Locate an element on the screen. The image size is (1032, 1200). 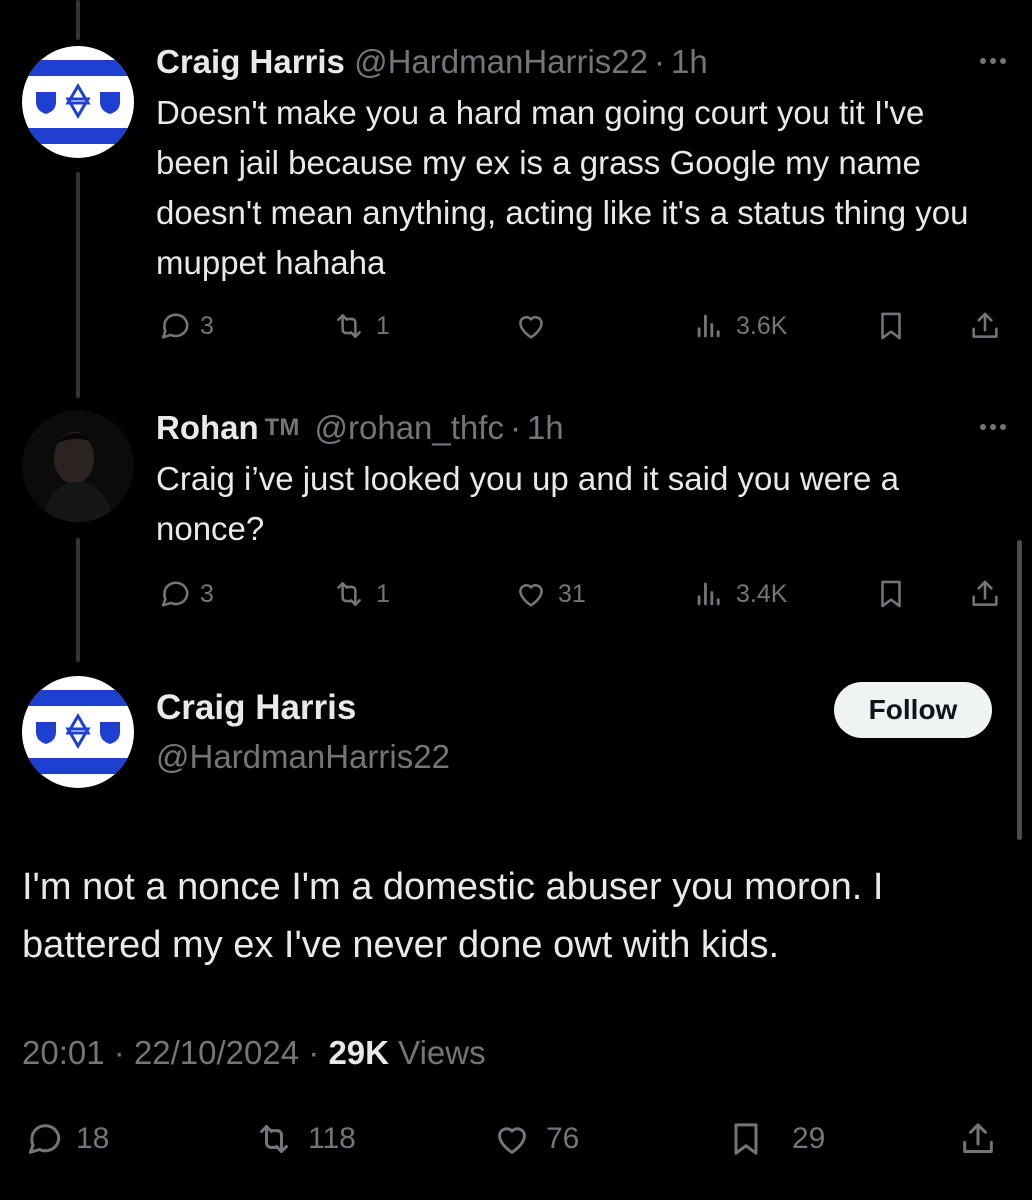
views-button: 3.6K is located at coordinates (739, 326).